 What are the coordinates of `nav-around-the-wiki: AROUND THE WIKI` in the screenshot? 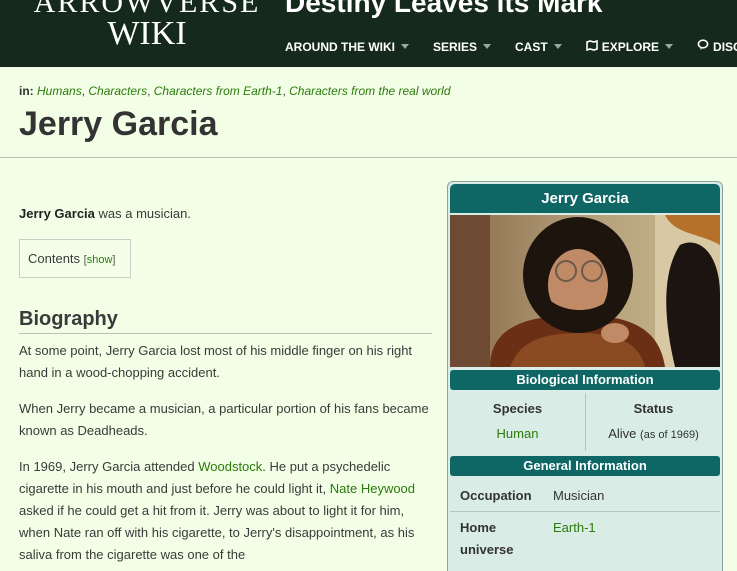 It's located at (347, 46).